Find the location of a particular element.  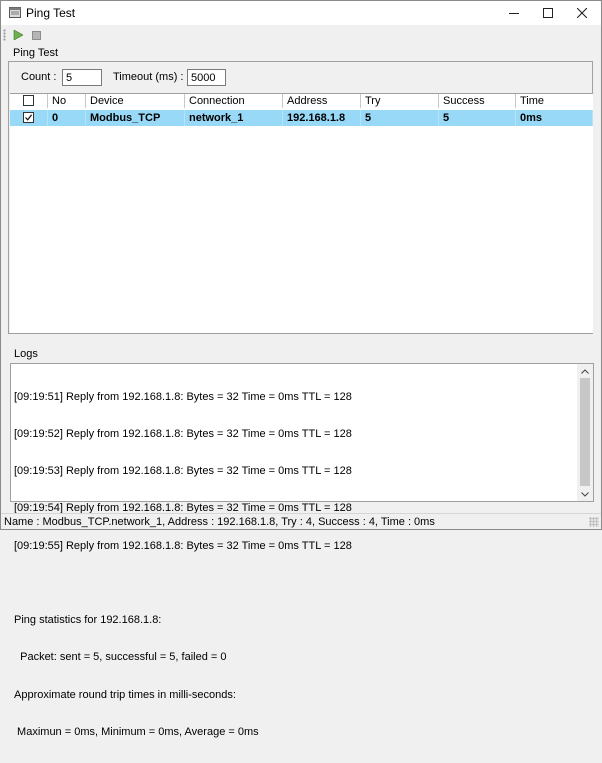

resize-grip is located at coordinates (594, 522).